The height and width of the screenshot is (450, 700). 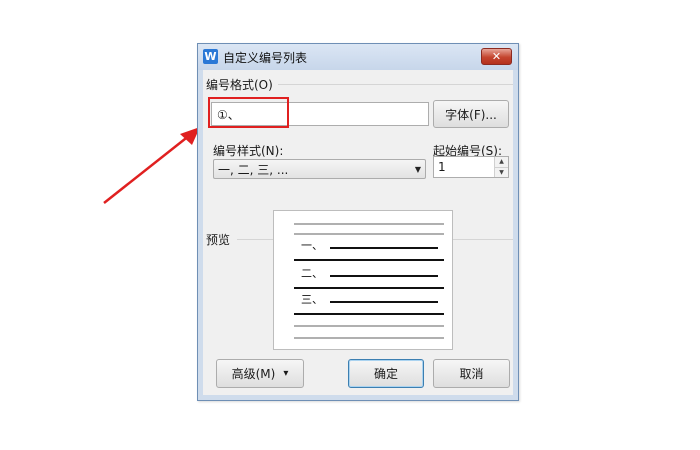 What do you see at coordinates (241, 84) in the screenshot?
I see `format-group-label: 编号格式(O)` at bounding box center [241, 84].